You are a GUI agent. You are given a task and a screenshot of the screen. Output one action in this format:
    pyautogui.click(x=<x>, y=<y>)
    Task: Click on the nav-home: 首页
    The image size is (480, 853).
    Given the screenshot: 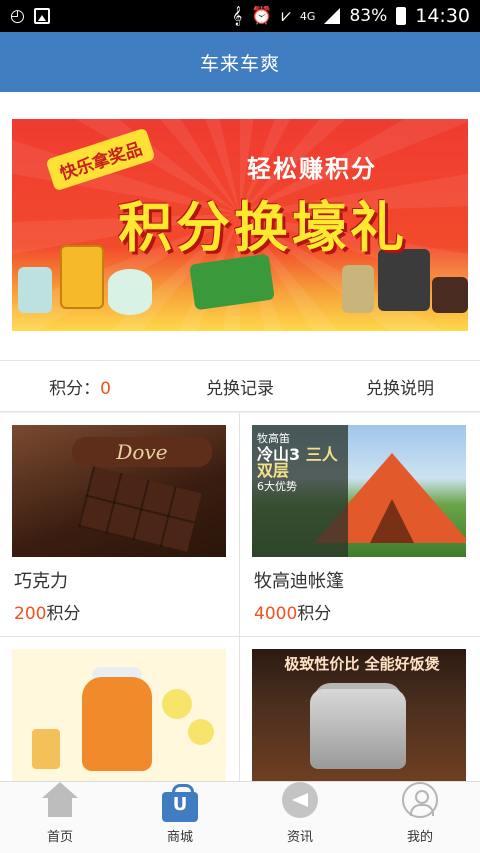 What is the action you would take?
    pyautogui.click(x=60, y=817)
    